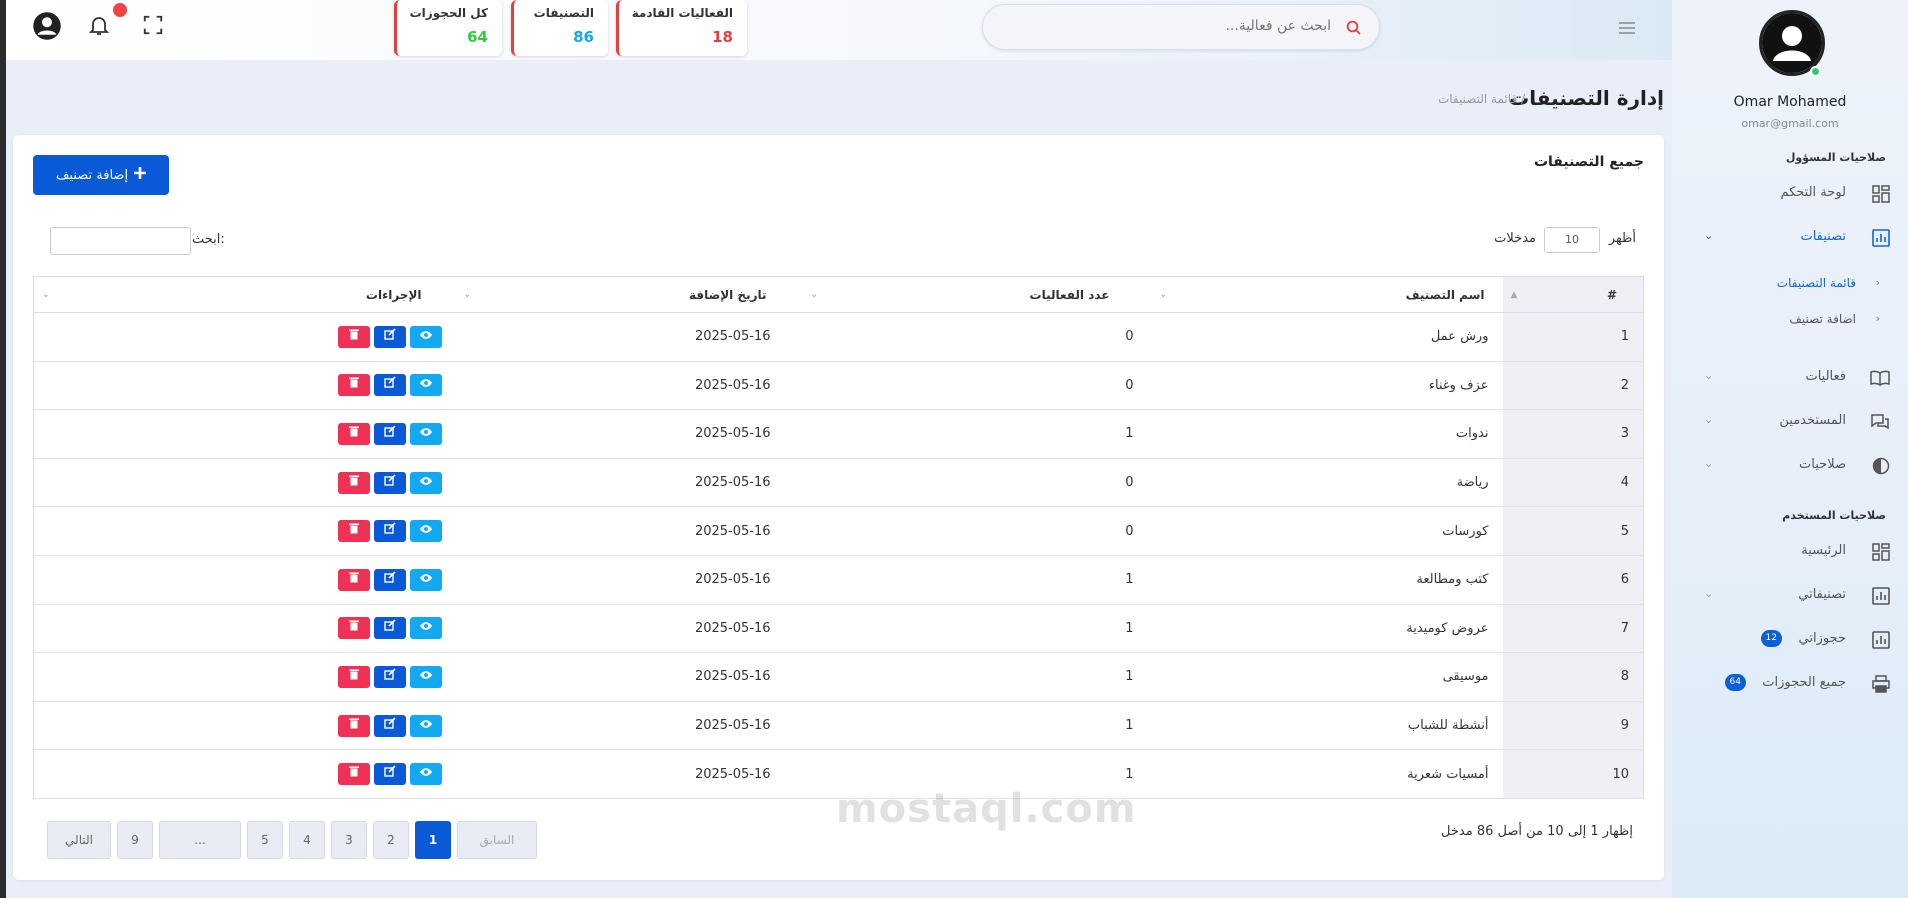  Describe the element at coordinates (1790, 640) in the screenshot. I see `sidebar-item-my-bookings: حجوزاتي 12` at that location.